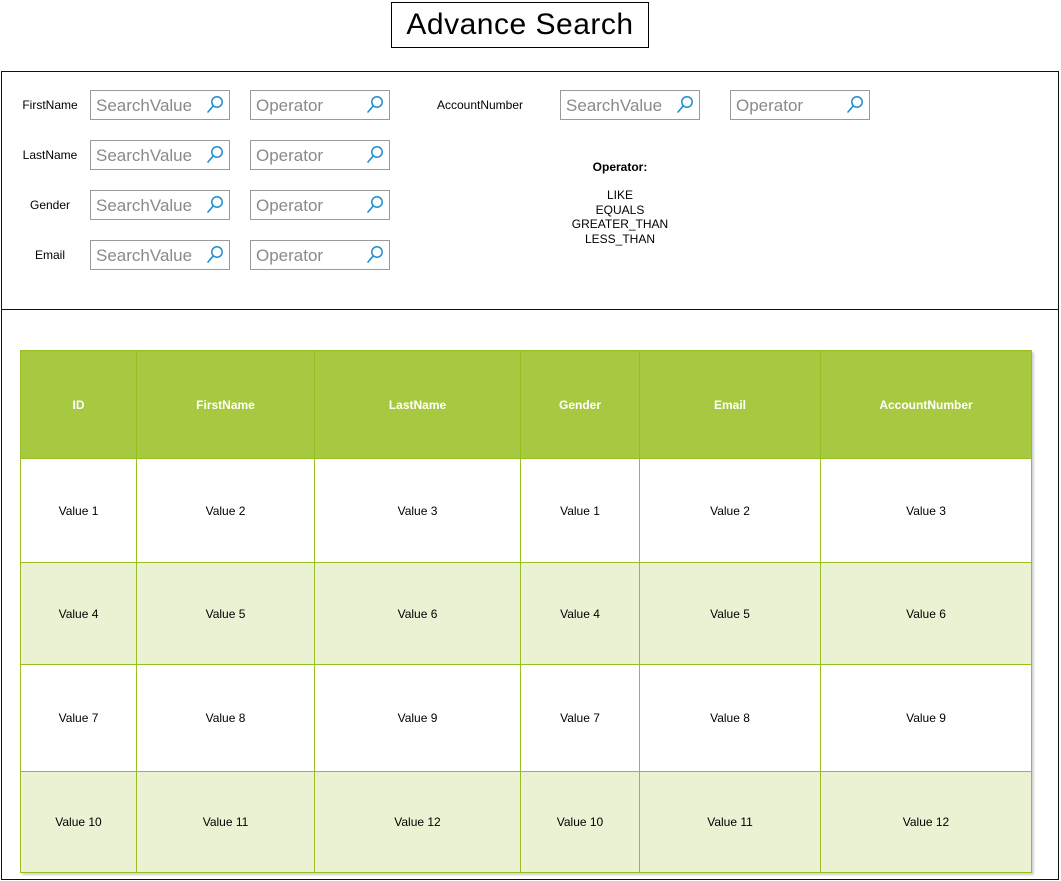 The height and width of the screenshot is (881, 1061). What do you see at coordinates (290, 155) in the screenshot?
I see `lastname-operator-placeholder: Operator` at bounding box center [290, 155].